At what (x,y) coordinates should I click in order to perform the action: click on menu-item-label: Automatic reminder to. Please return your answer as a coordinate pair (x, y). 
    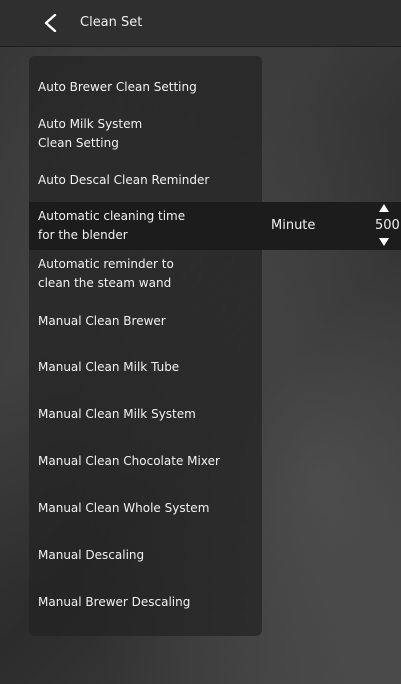
    Looking at the image, I should click on (106, 264).